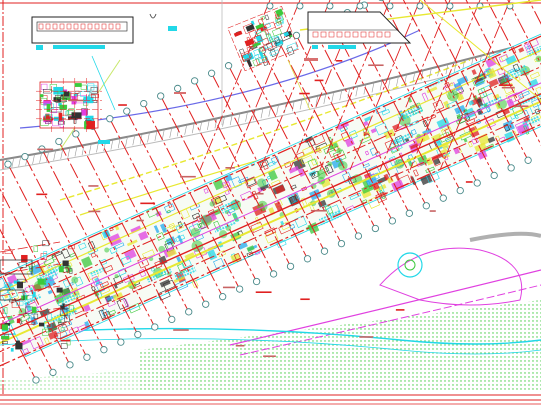 Image resolution: width=541 pixels, height=407 pixels. Describe the element at coordinates (153, 16) in the screenshot. I see `north-arrow-mark` at that location.